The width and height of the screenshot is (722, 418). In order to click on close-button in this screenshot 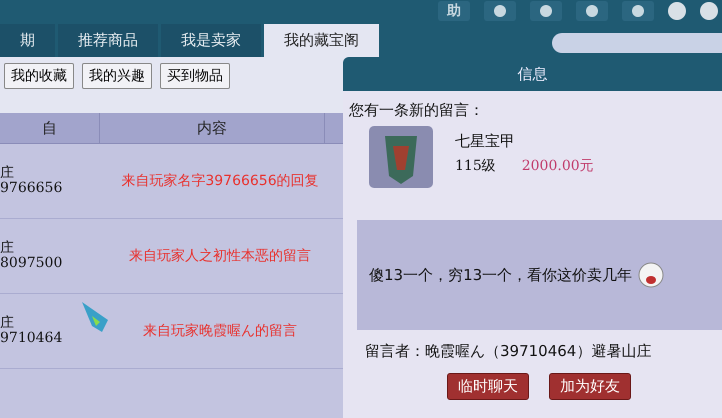, I will do `click(709, 11)`.